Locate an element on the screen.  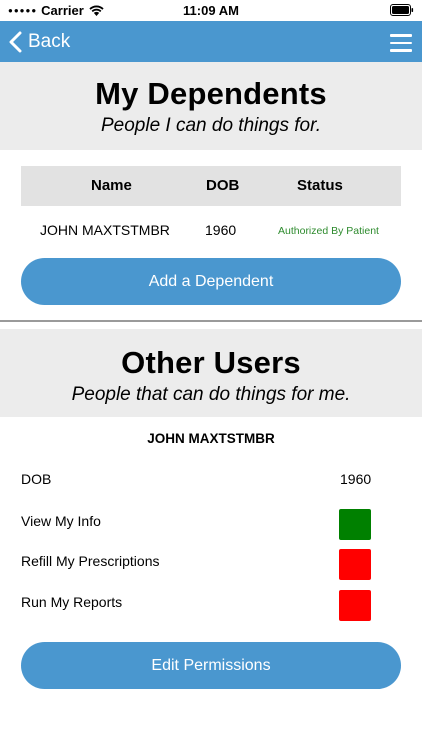
dob-row: DOB 1960 is located at coordinates (211, 479).